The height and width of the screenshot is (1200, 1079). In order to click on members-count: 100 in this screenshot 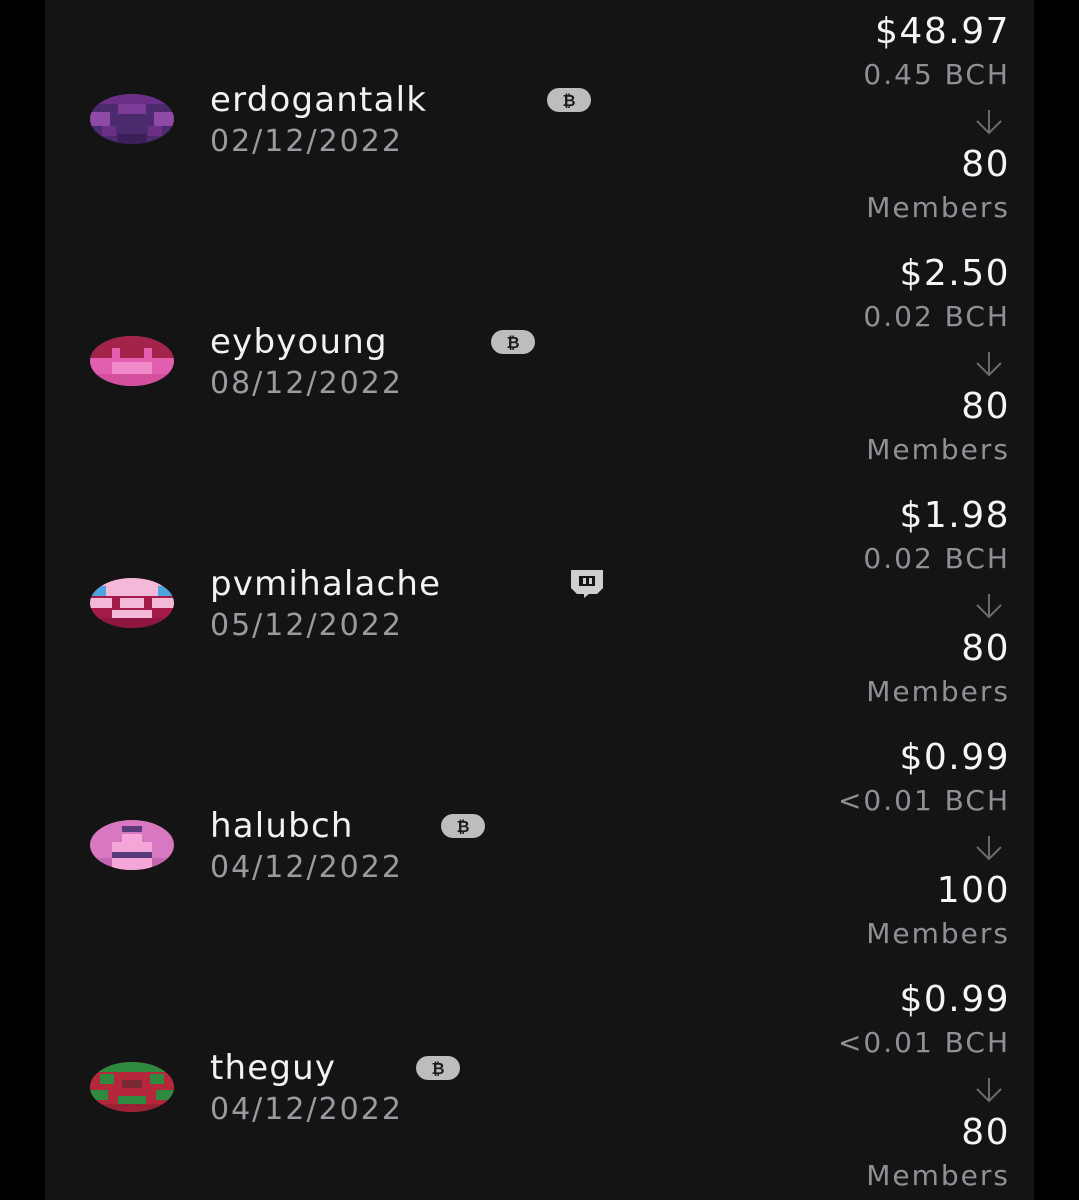, I will do `click(973, 890)`.